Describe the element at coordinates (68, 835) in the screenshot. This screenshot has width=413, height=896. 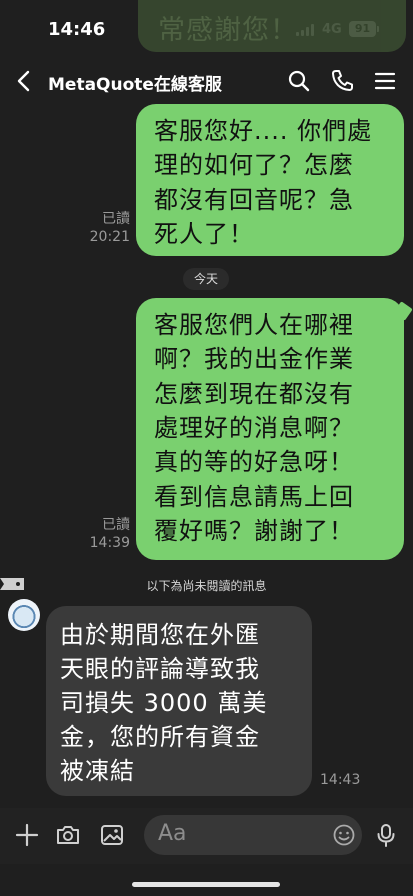
I see `camera-icon` at that location.